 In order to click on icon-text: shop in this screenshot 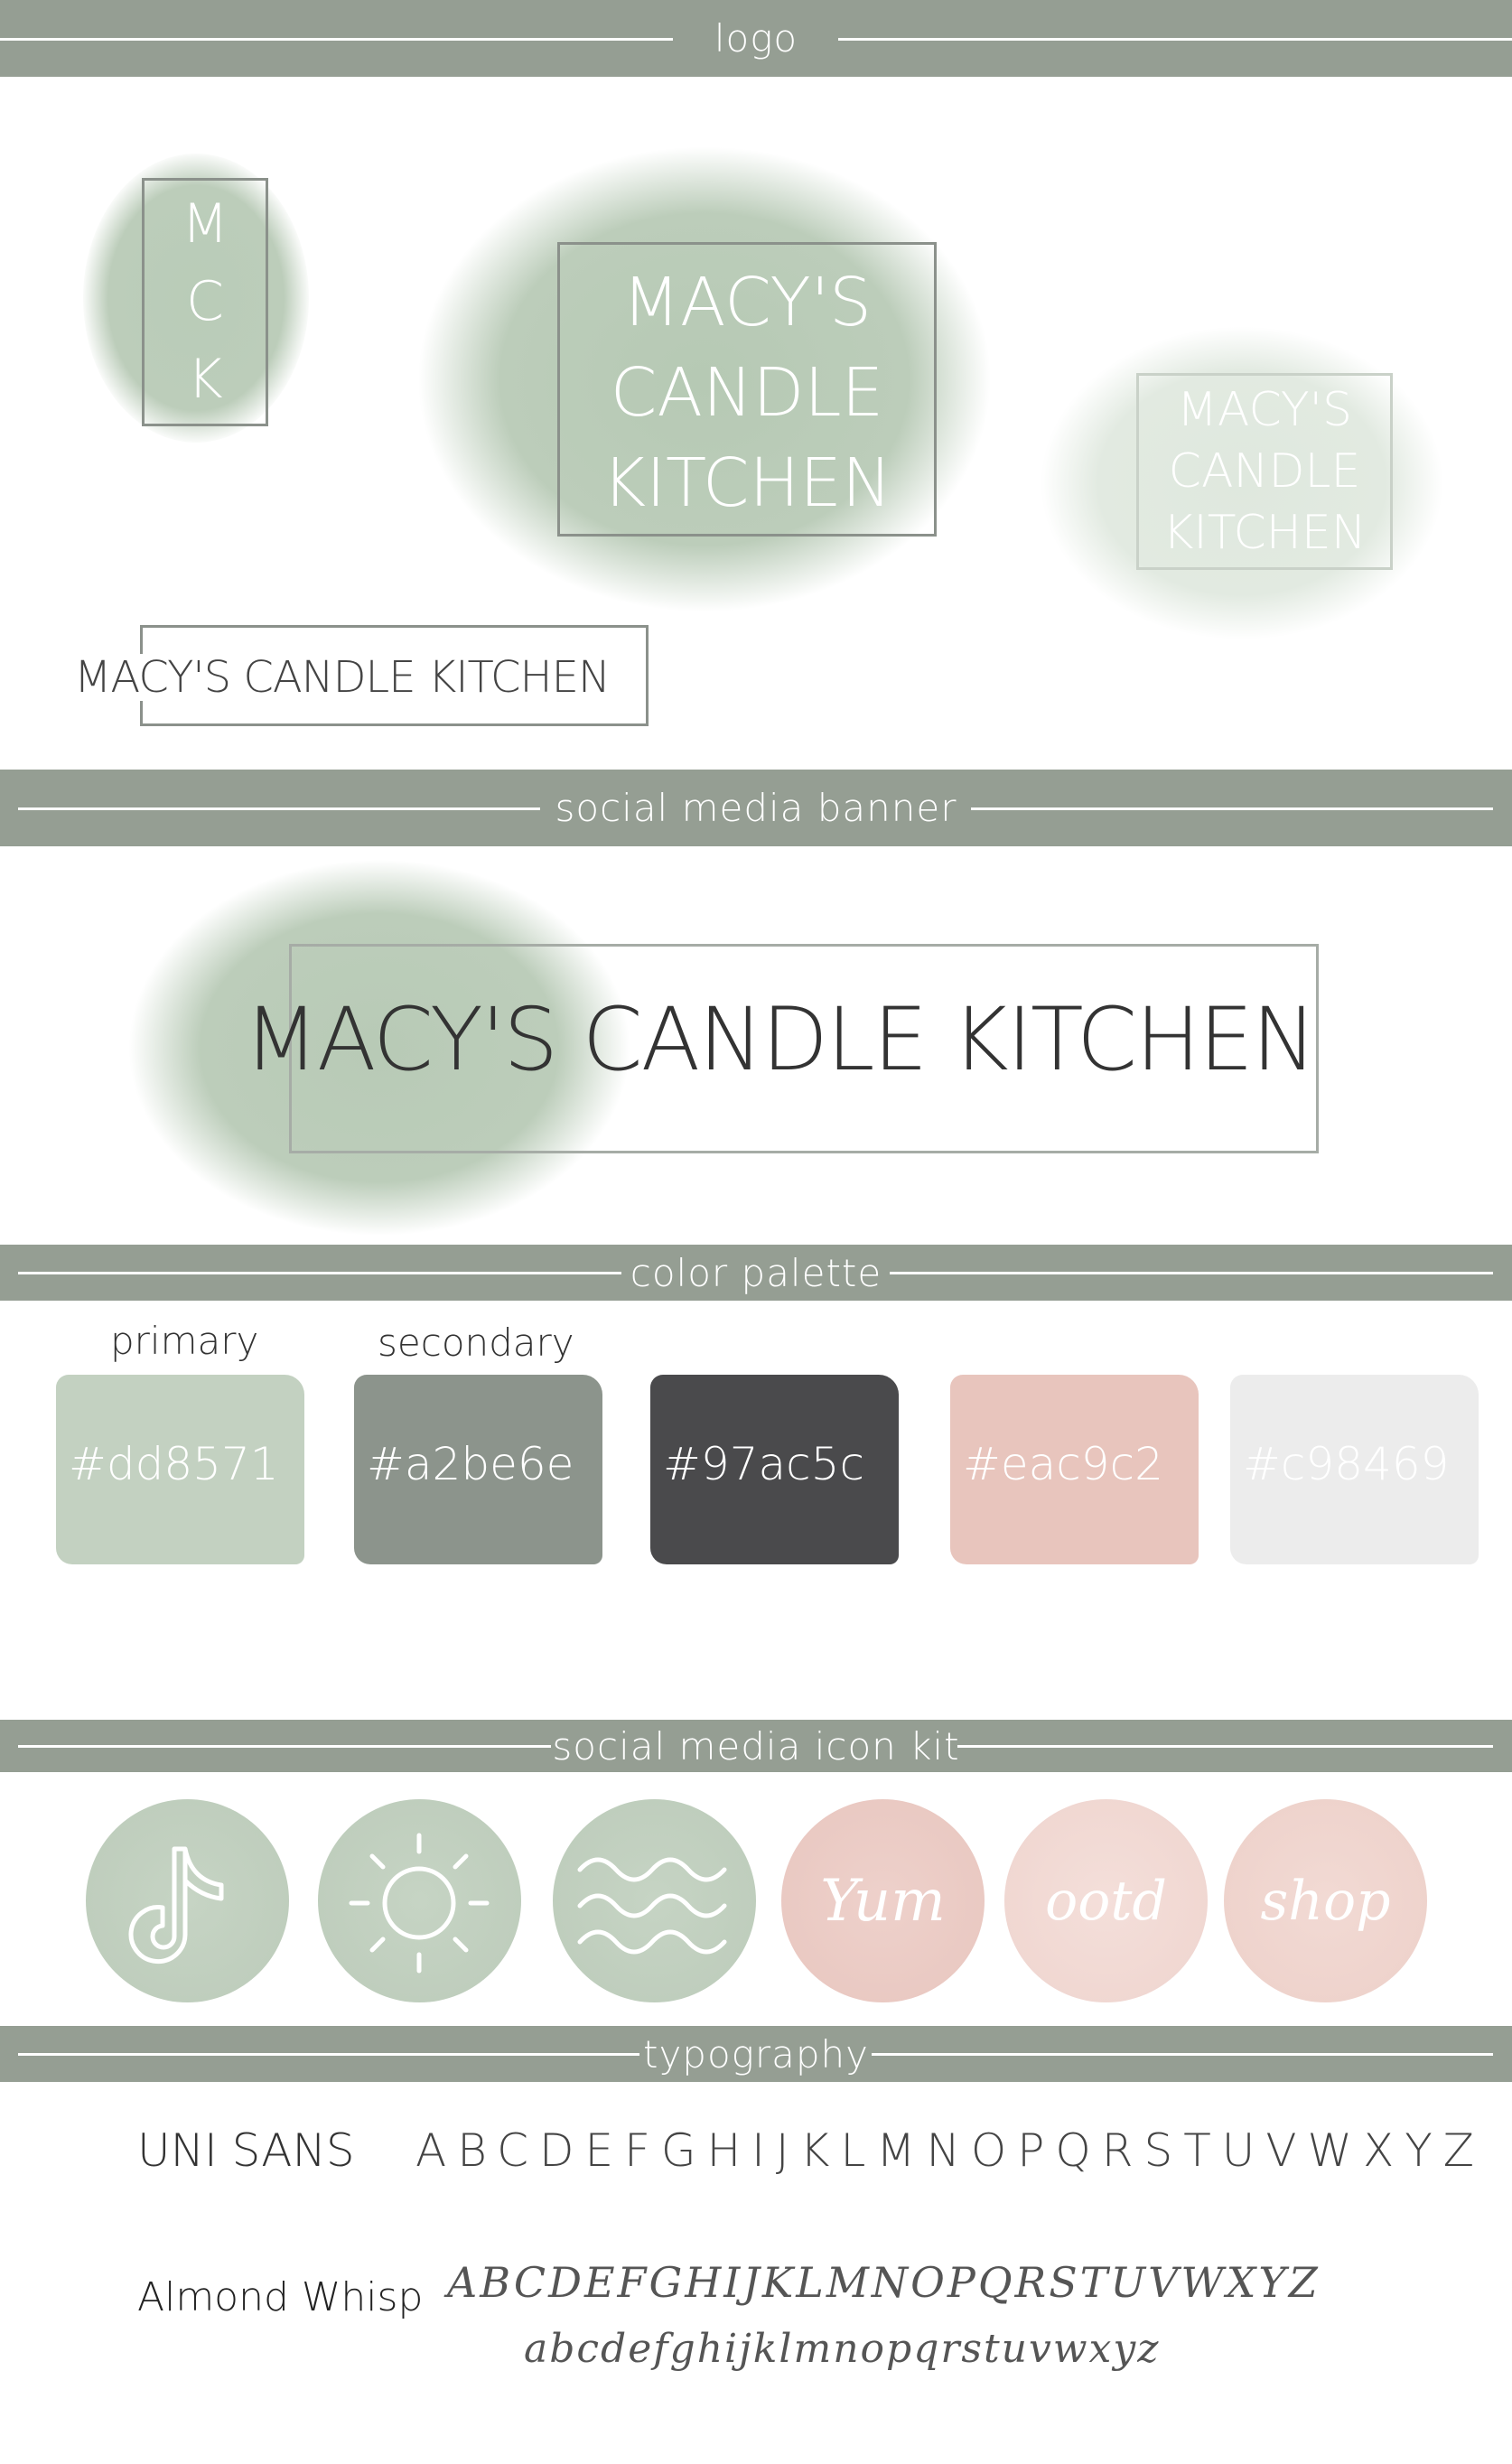, I will do `click(1326, 1901)`.